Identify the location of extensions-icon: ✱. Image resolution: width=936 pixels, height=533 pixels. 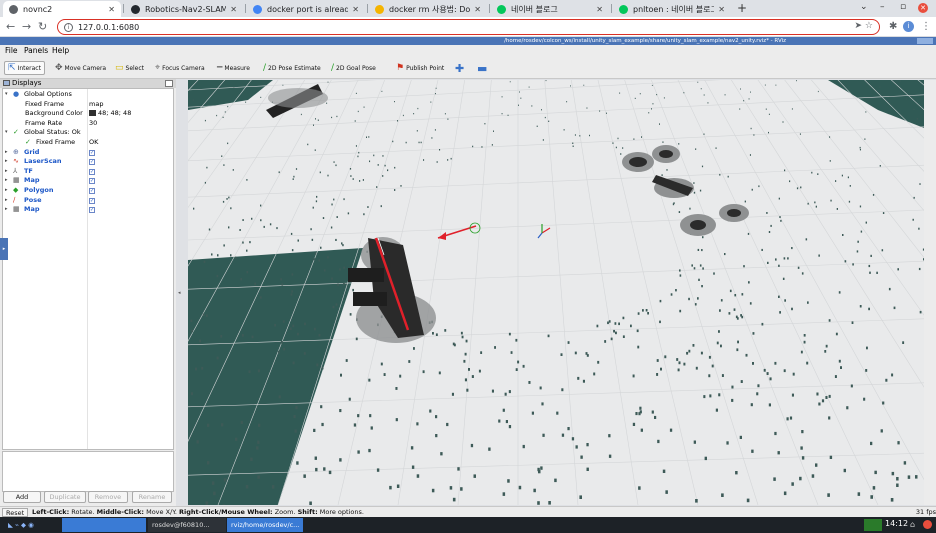
(893, 26).